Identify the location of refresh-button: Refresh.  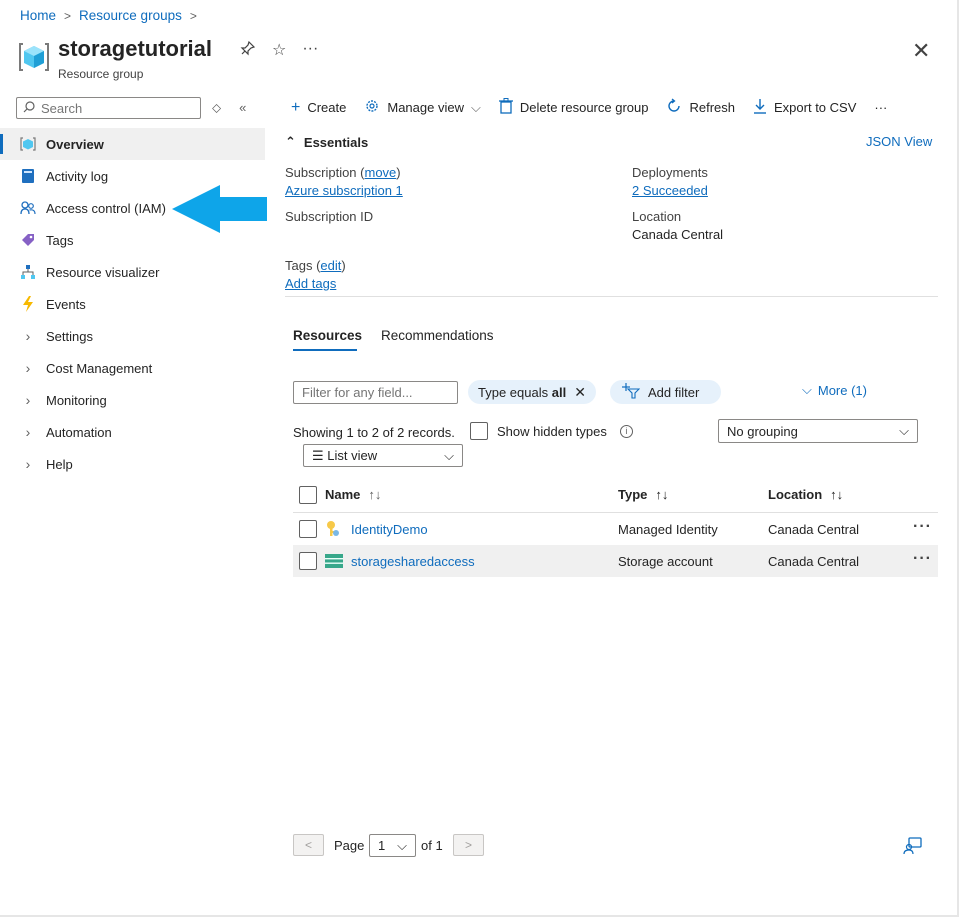
(700, 107).